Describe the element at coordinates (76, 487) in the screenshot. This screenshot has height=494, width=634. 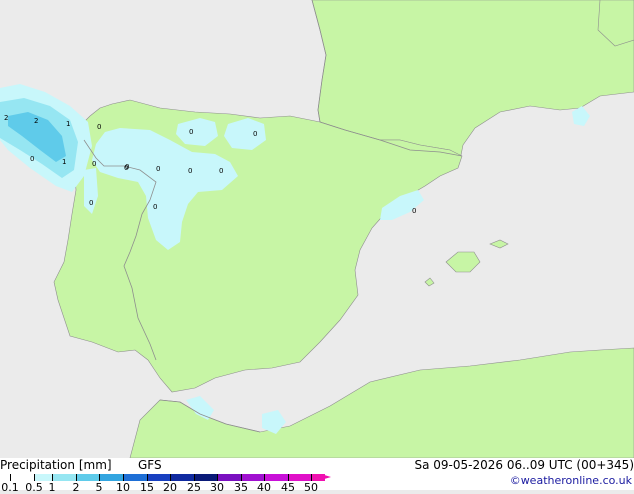
I see `legend-tick-label: 2` at that location.